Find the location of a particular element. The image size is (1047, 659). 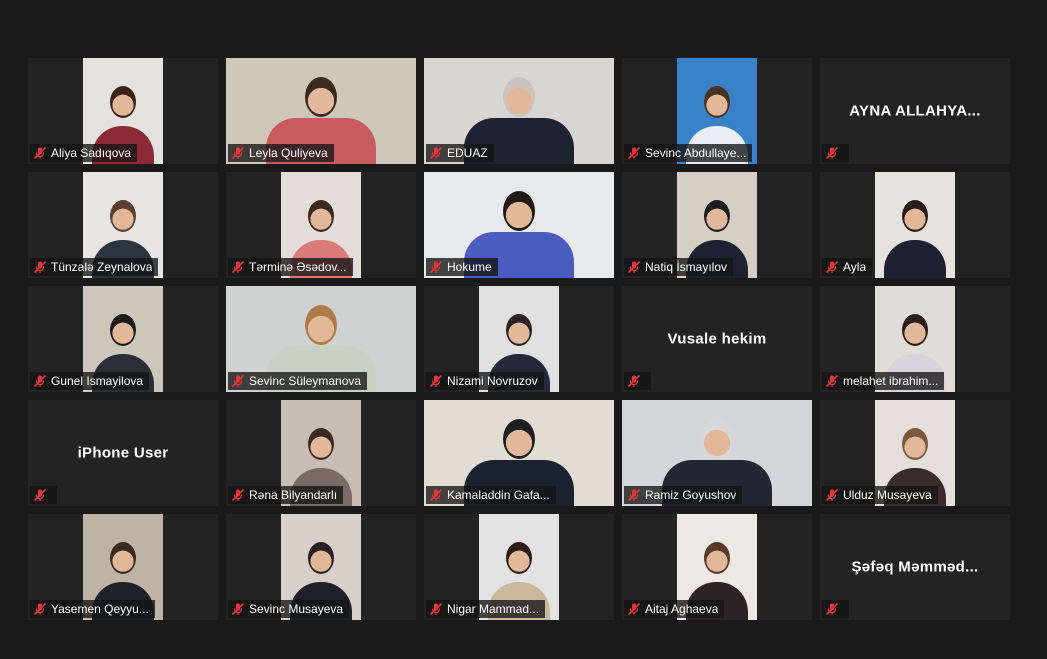

participant-tile: Vusale hekim is located at coordinates (717, 339).